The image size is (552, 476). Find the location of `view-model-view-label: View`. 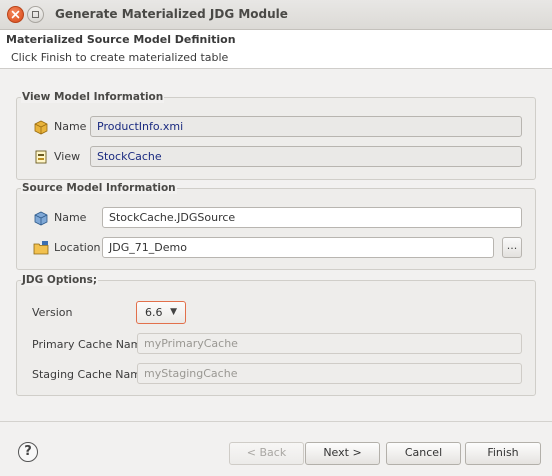

view-model-view-label: View is located at coordinates (67, 156).